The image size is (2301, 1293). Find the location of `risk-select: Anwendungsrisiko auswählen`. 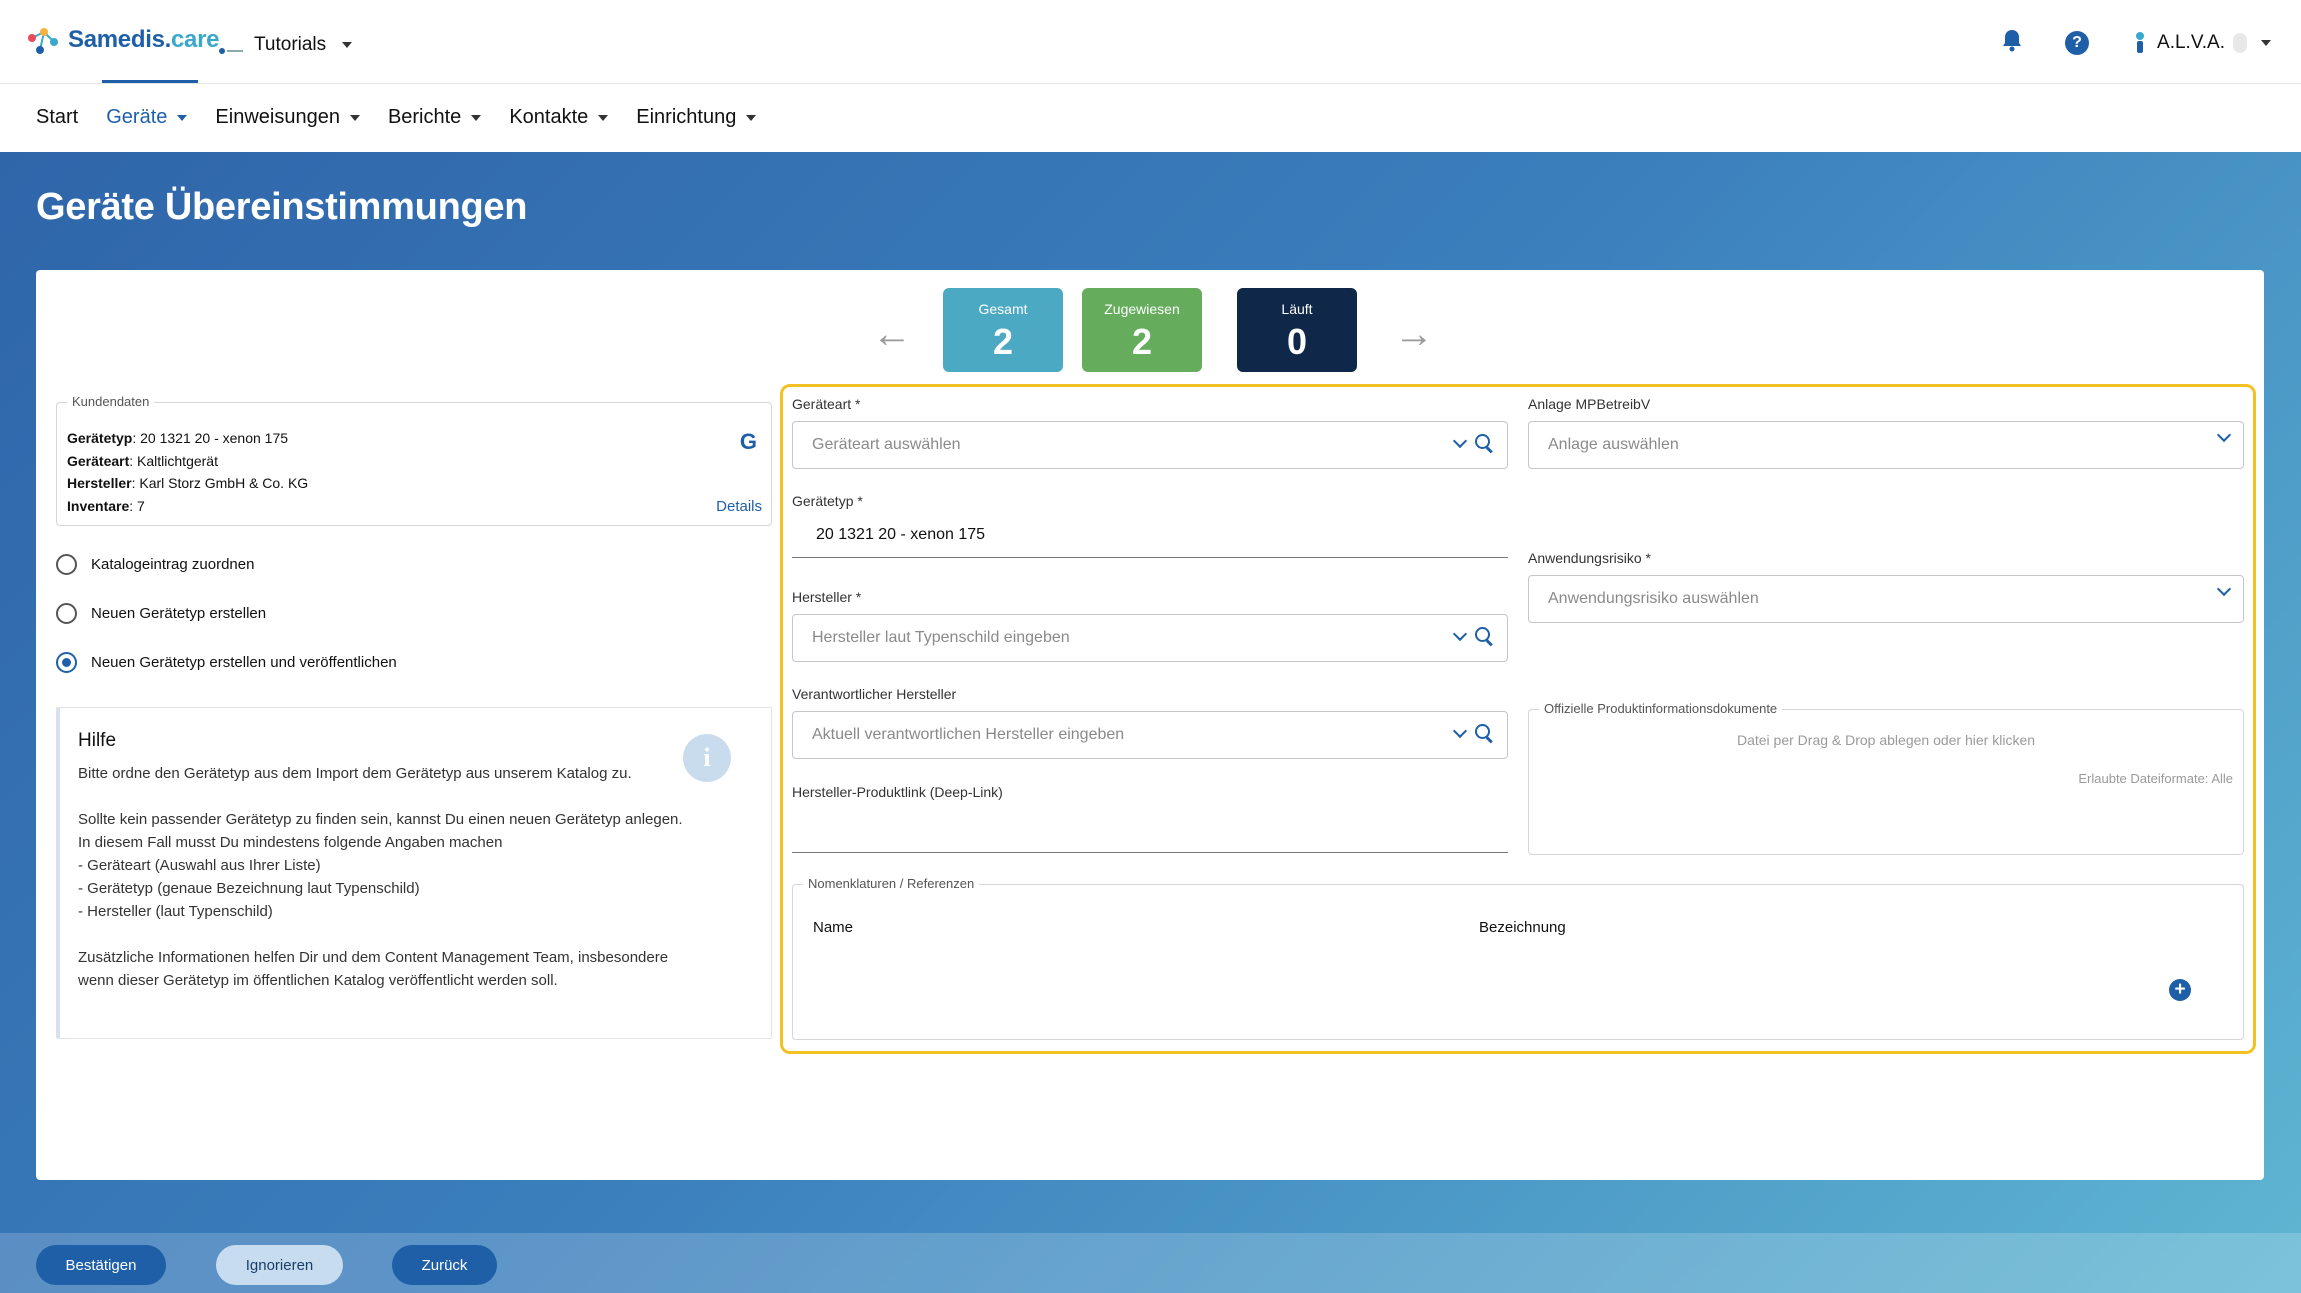

risk-select: Anwendungsrisiko auswählen is located at coordinates (1886, 599).